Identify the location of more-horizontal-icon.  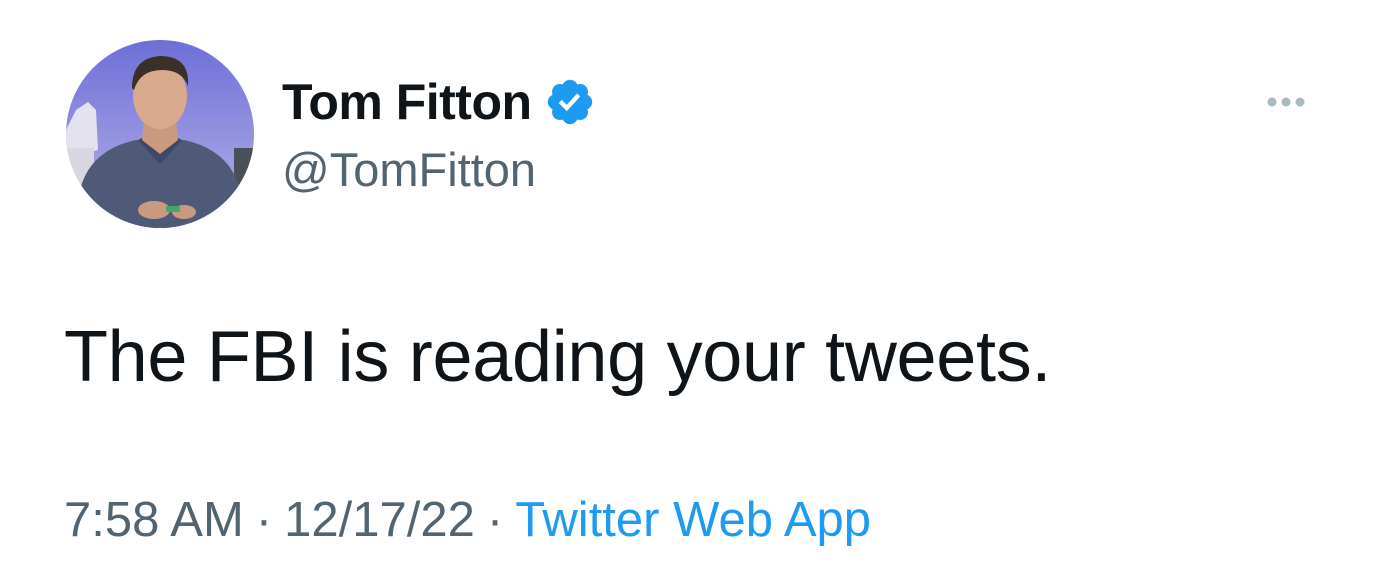
(1286, 102).